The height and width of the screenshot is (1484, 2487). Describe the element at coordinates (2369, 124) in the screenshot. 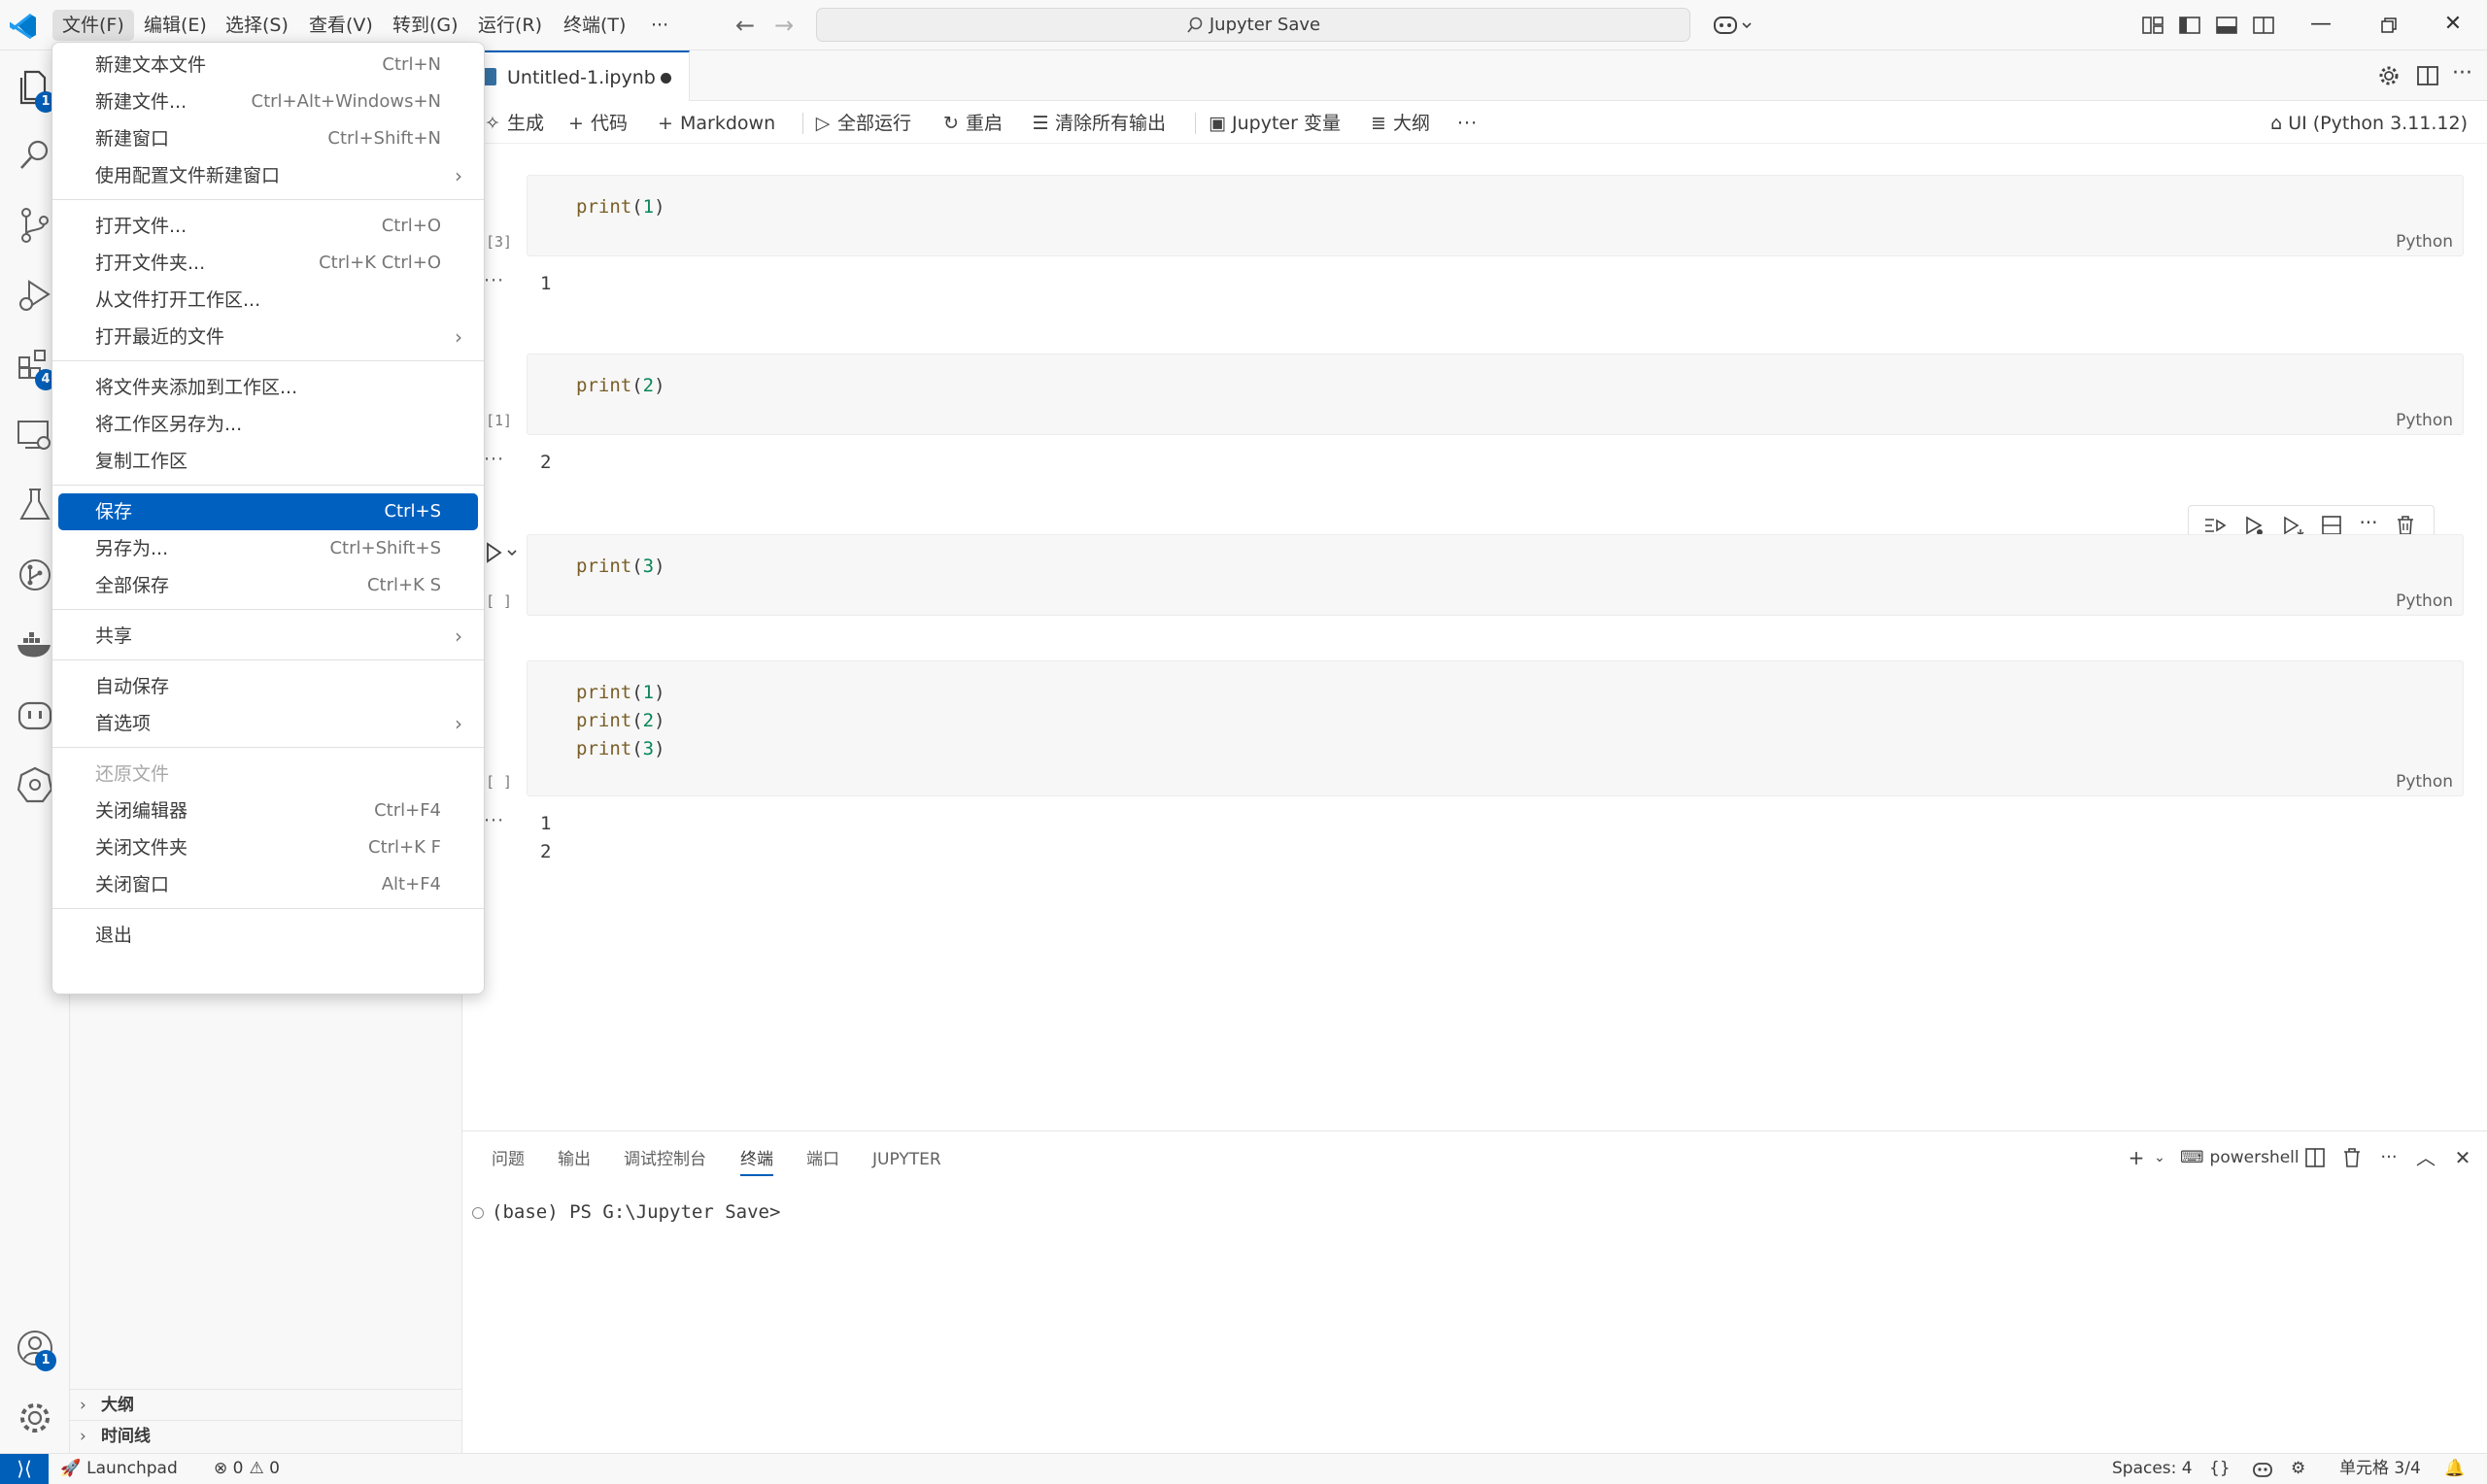

I see `kernel-picker: ⌂ UI (Python 3.11.12)` at that location.